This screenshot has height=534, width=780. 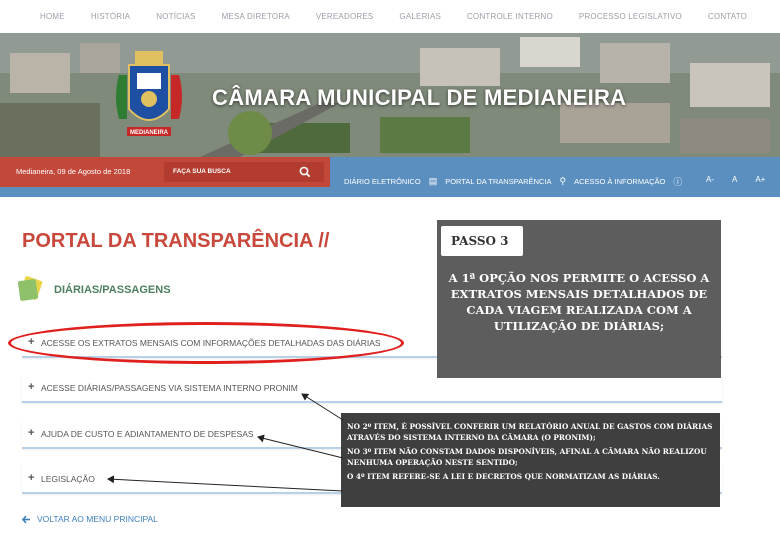 What do you see at coordinates (175, 16) in the screenshot?
I see `nav-noticias: NOTÍCIAS` at bounding box center [175, 16].